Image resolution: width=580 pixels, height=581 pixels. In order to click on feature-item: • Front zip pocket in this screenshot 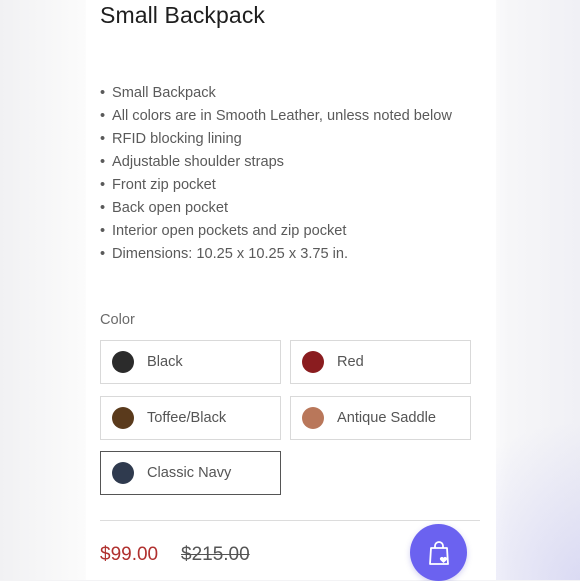, I will do `click(276, 185)`.